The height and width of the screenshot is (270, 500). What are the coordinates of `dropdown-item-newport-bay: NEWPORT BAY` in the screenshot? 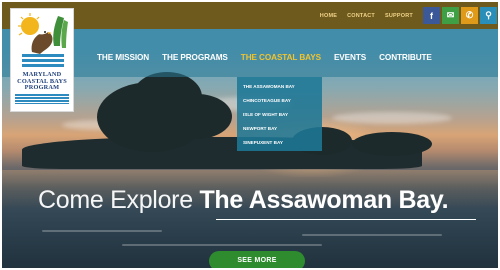 It's located at (282, 131).